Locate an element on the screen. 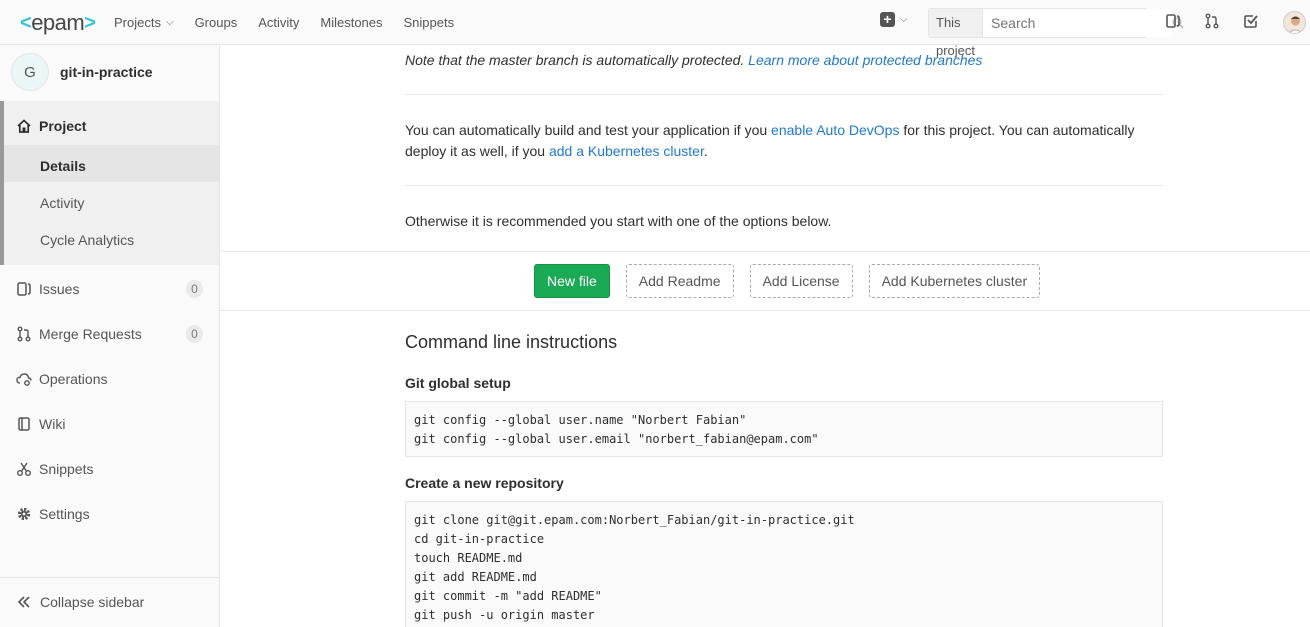 This screenshot has width=1310, height=627. sidebar-item-merge-requests: Merge Requests 0 is located at coordinates (109, 334).